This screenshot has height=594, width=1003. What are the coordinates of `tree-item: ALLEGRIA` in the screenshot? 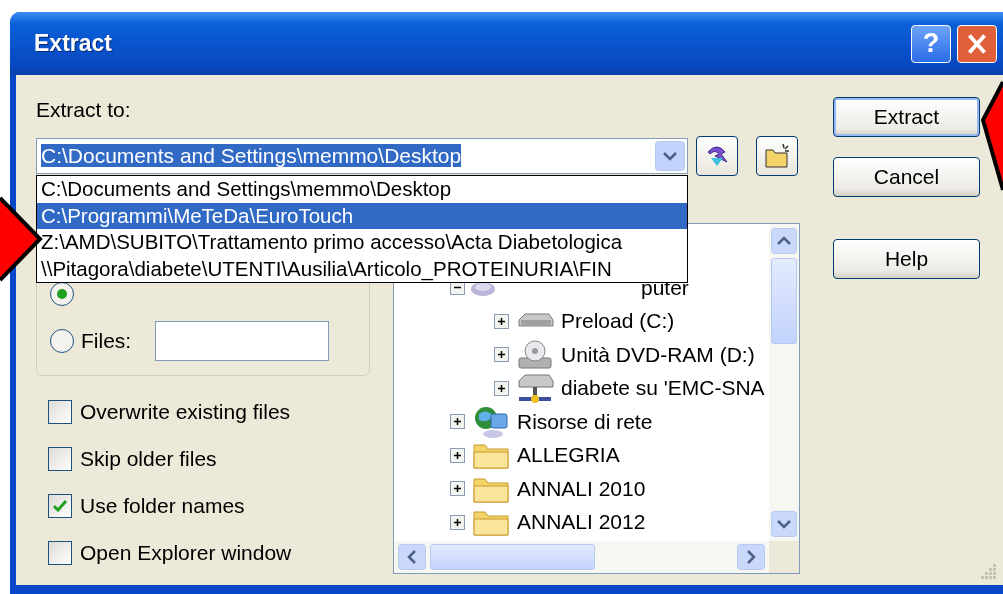 It's located at (568, 455).